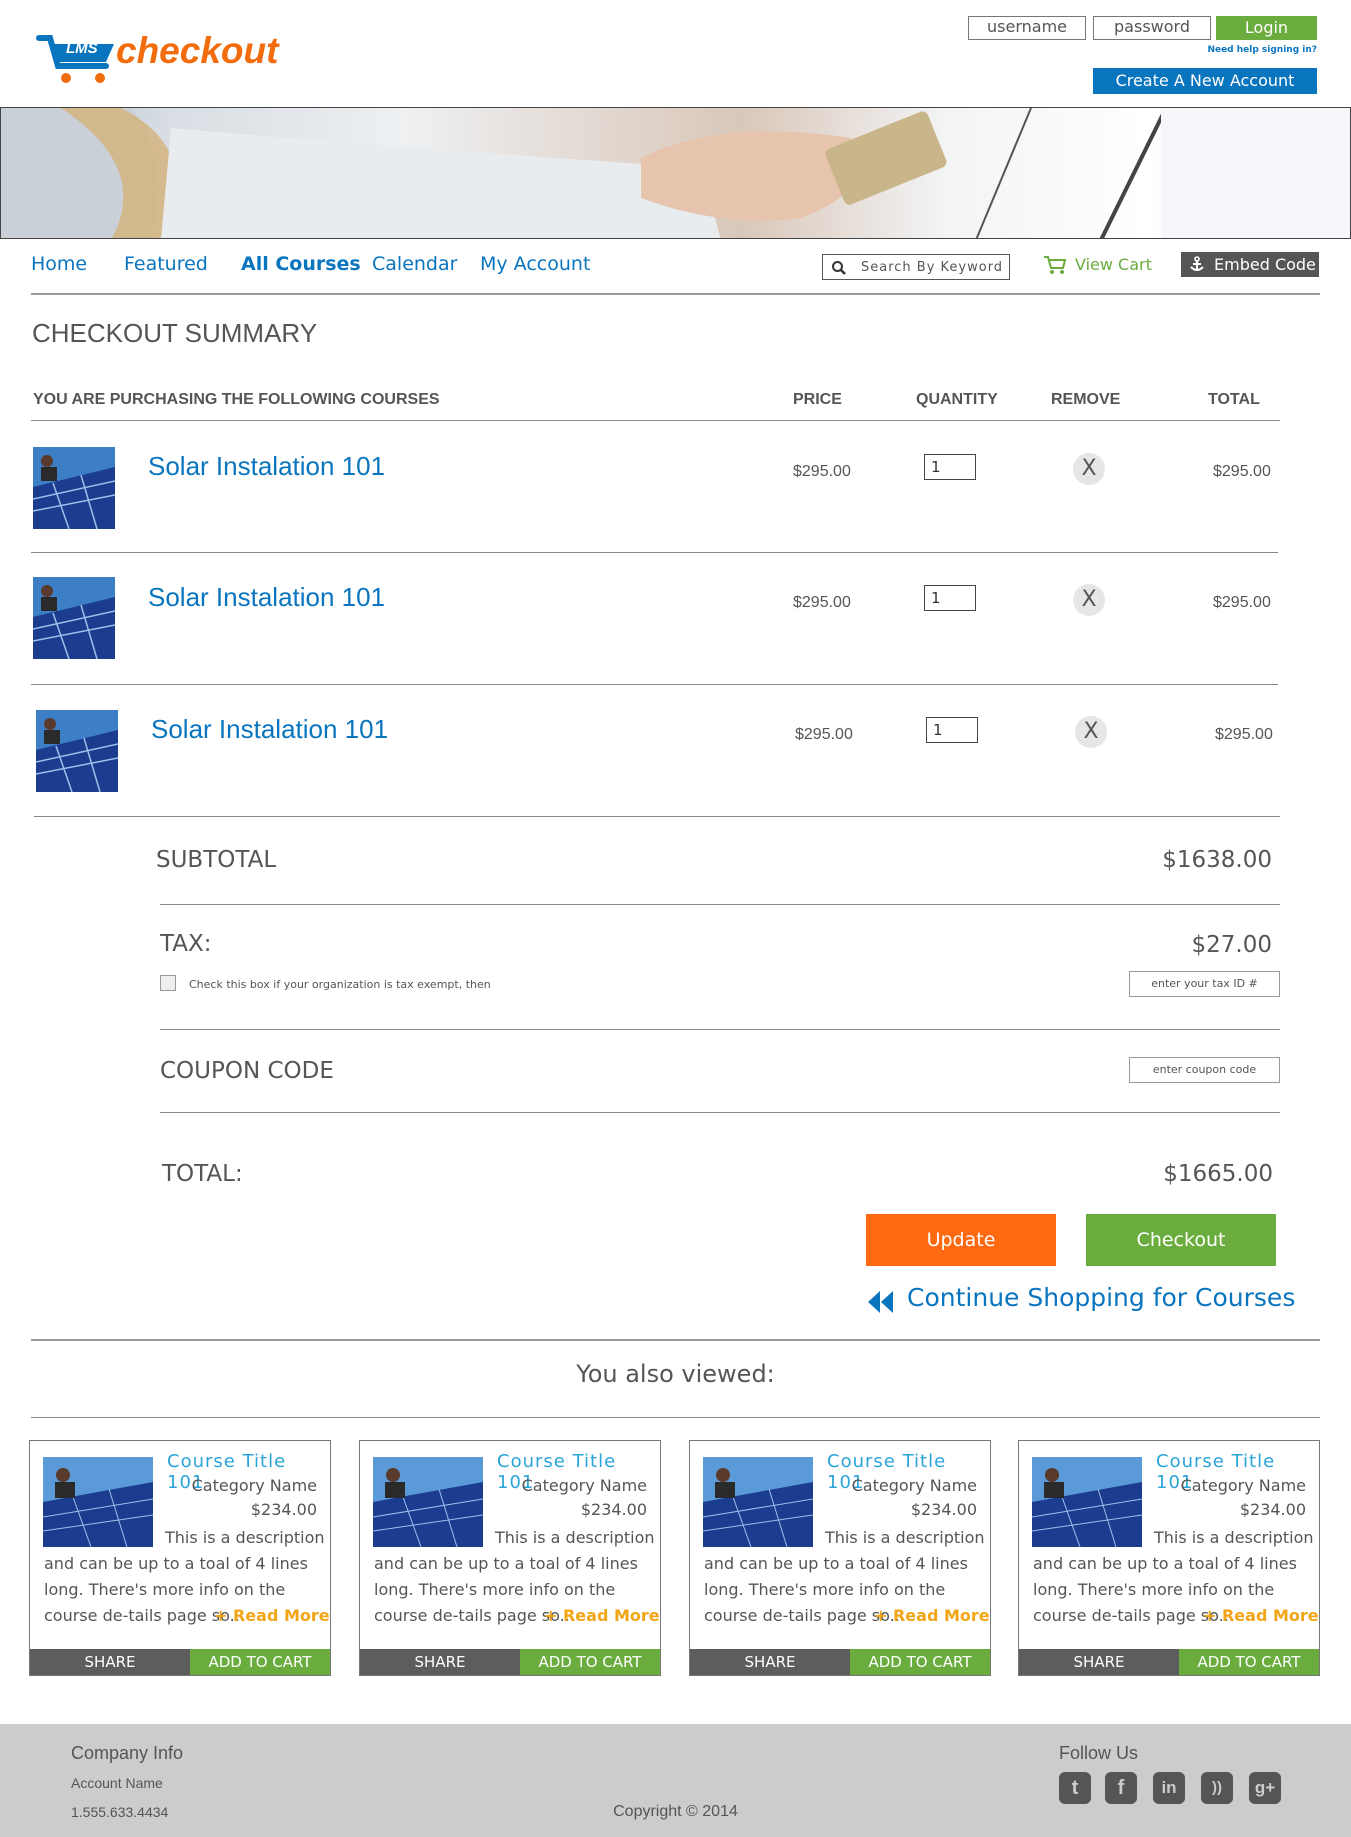 The width and height of the screenshot is (1351, 1837). I want to click on update-button: Update, so click(961, 1240).